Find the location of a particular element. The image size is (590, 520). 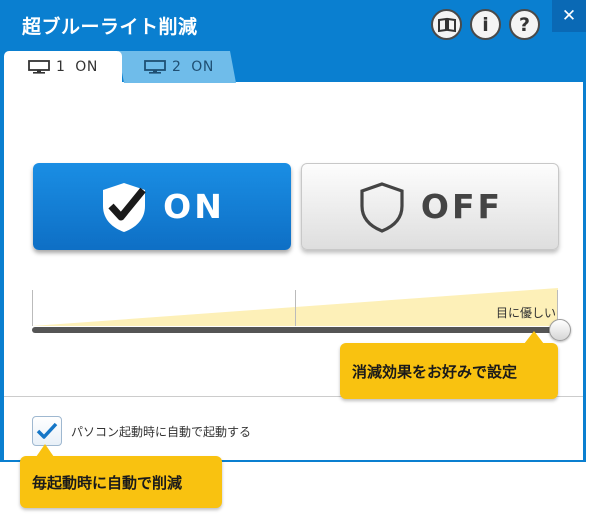

close-button: ✕ is located at coordinates (569, 16).